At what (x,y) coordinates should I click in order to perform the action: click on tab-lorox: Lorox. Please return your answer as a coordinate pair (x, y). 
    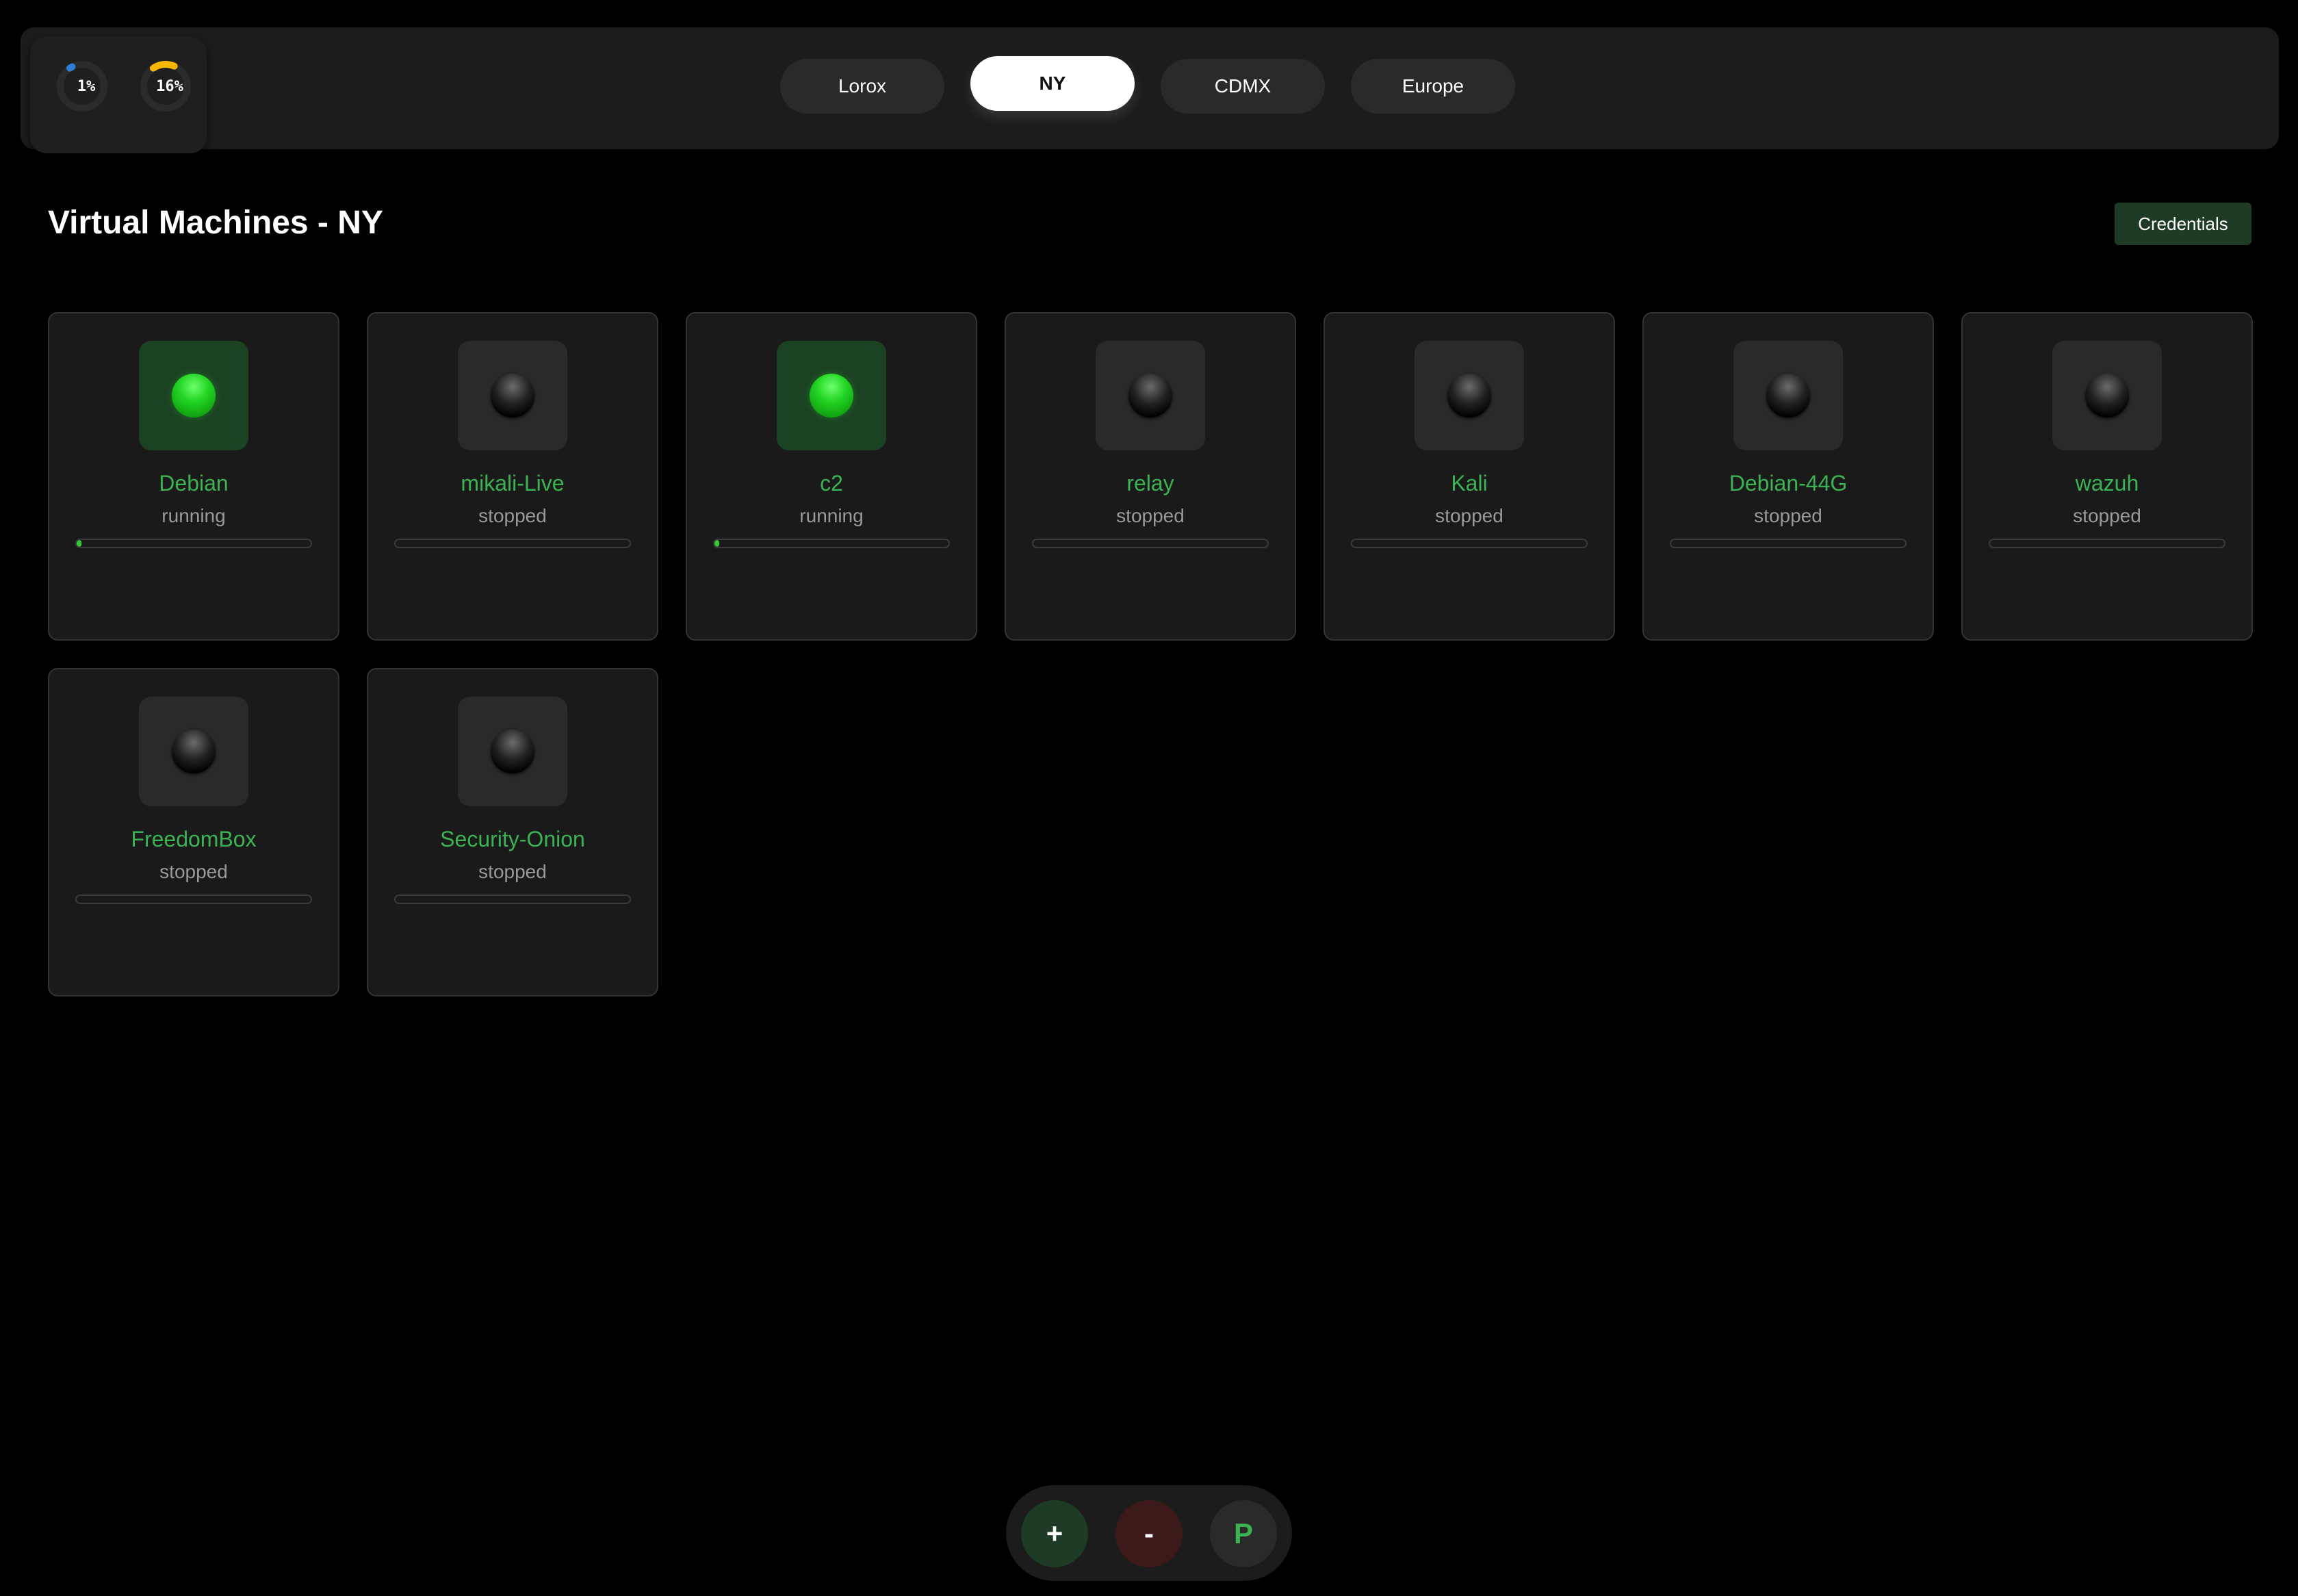
    Looking at the image, I should click on (862, 86).